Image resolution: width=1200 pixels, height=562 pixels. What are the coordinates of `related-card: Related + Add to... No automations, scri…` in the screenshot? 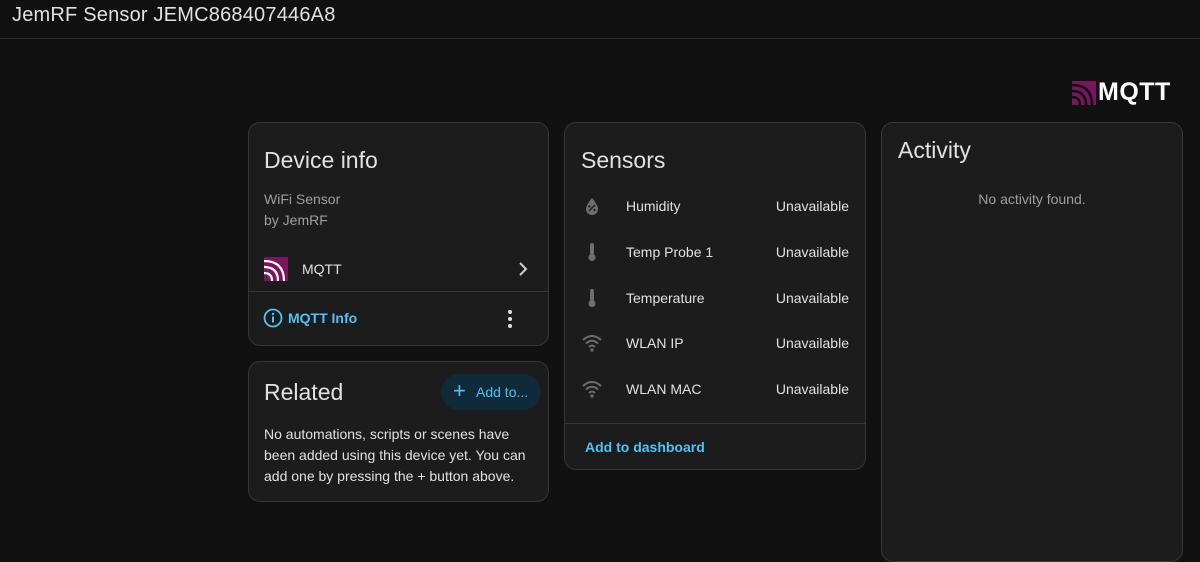 It's located at (398, 431).